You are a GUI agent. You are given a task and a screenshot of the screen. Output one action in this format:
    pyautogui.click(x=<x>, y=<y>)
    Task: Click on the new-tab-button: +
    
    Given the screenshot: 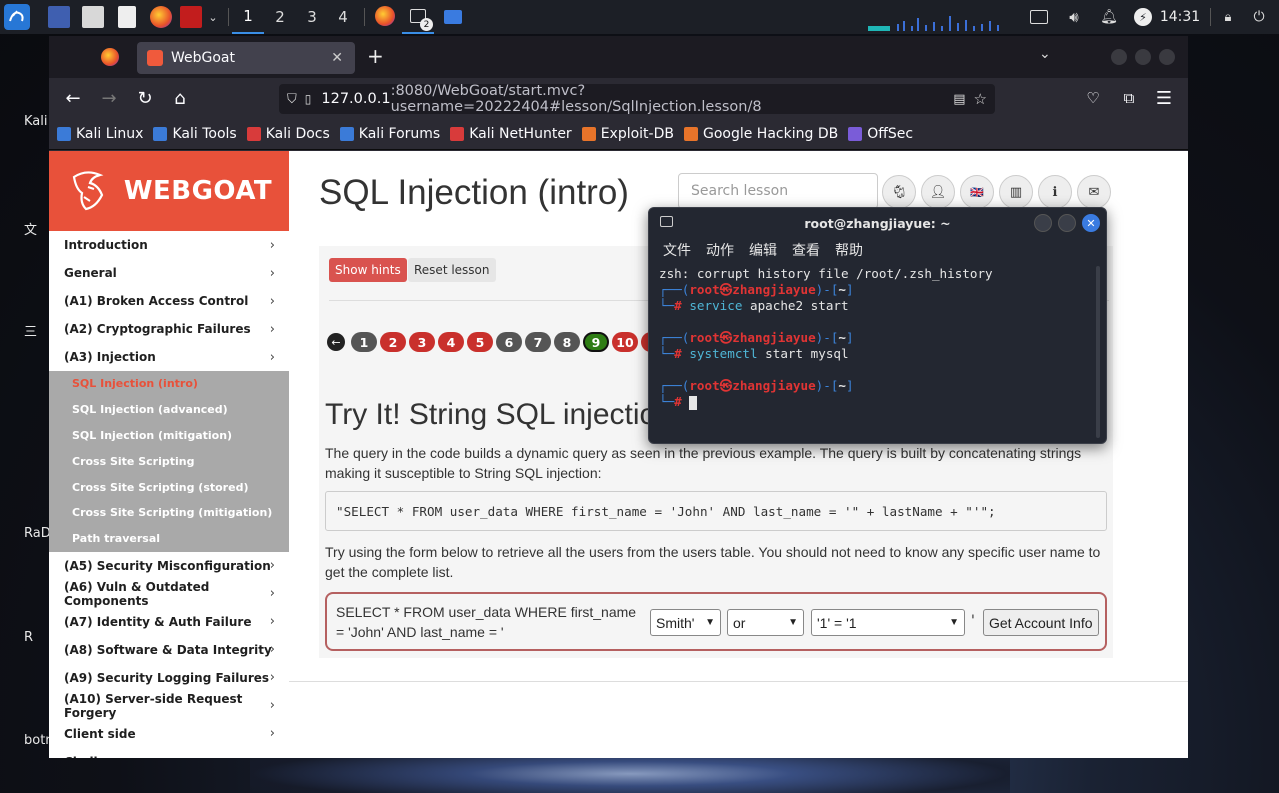 What is the action you would take?
    pyautogui.click(x=375, y=56)
    